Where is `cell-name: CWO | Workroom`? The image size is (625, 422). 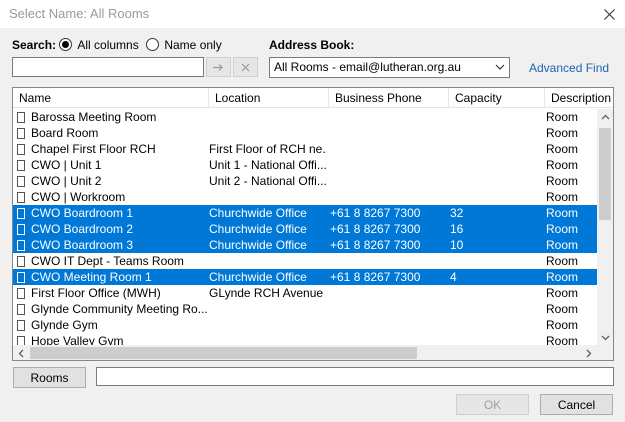 cell-name: CWO | Workroom is located at coordinates (78, 197).